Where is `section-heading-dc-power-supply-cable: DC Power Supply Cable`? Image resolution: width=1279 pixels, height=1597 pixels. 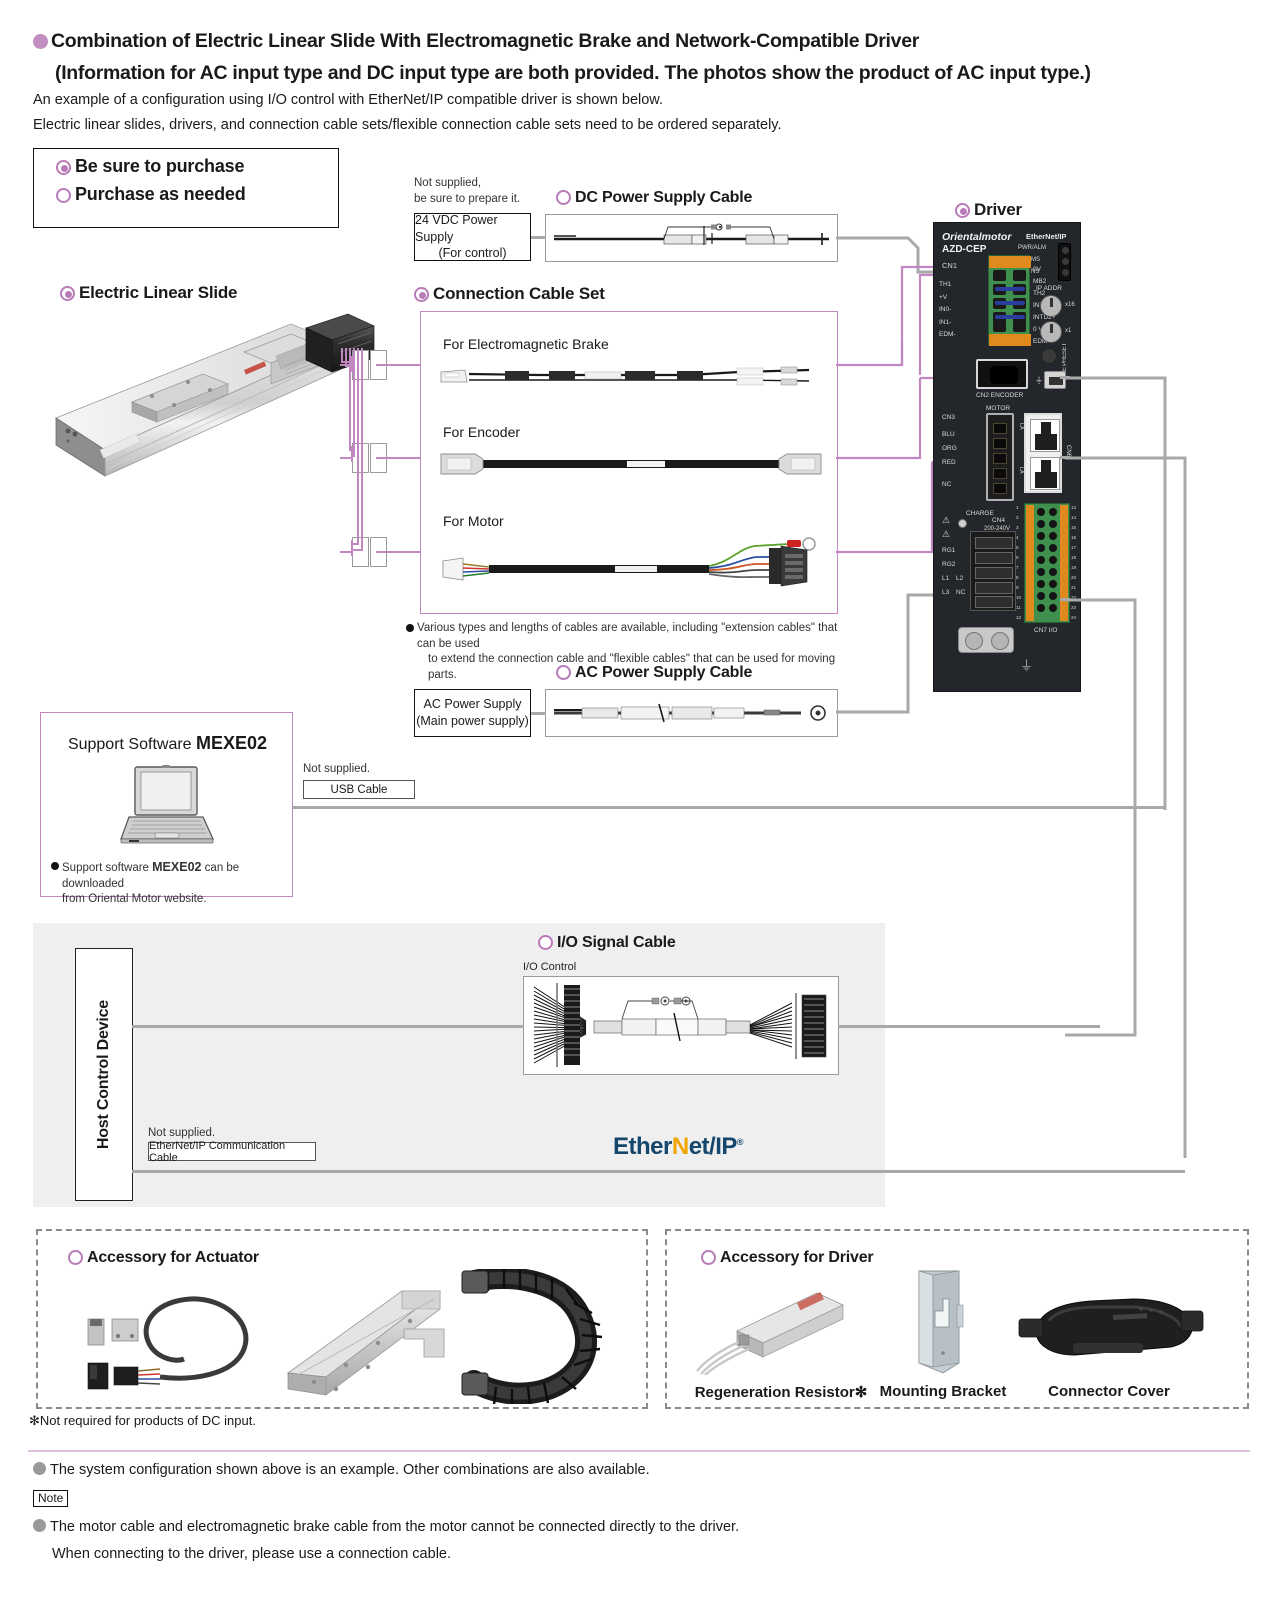 section-heading-dc-power-supply-cable: DC Power Supply Cable is located at coordinates (654, 198).